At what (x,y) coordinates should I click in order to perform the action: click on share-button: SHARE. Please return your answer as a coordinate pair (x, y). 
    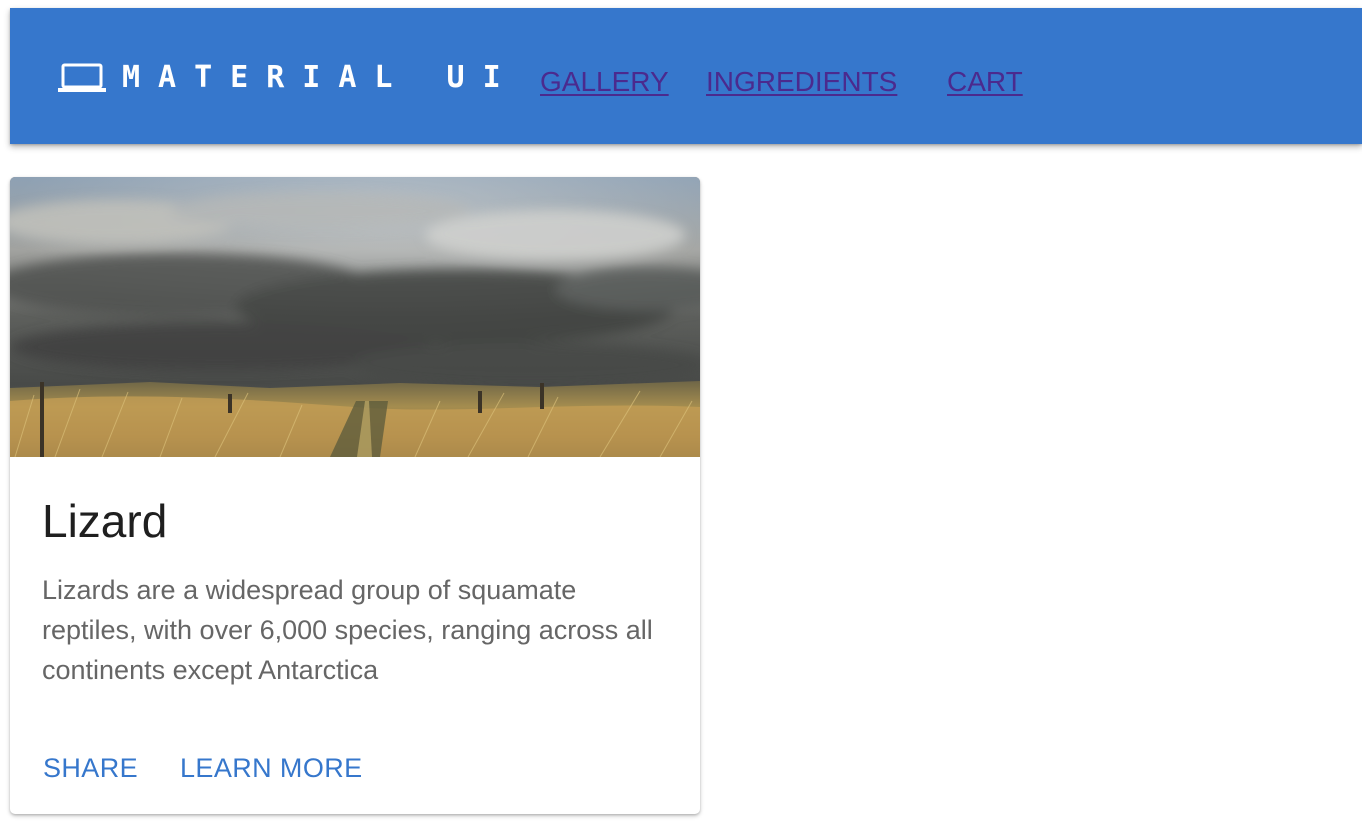
    Looking at the image, I should click on (90, 768).